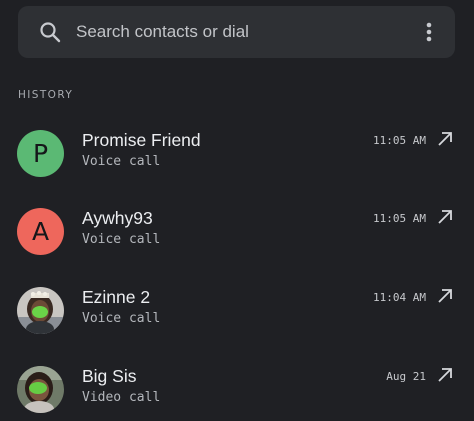 This screenshot has width=474, height=421. Describe the element at coordinates (241, 32) in the screenshot. I see `search-input` at that location.